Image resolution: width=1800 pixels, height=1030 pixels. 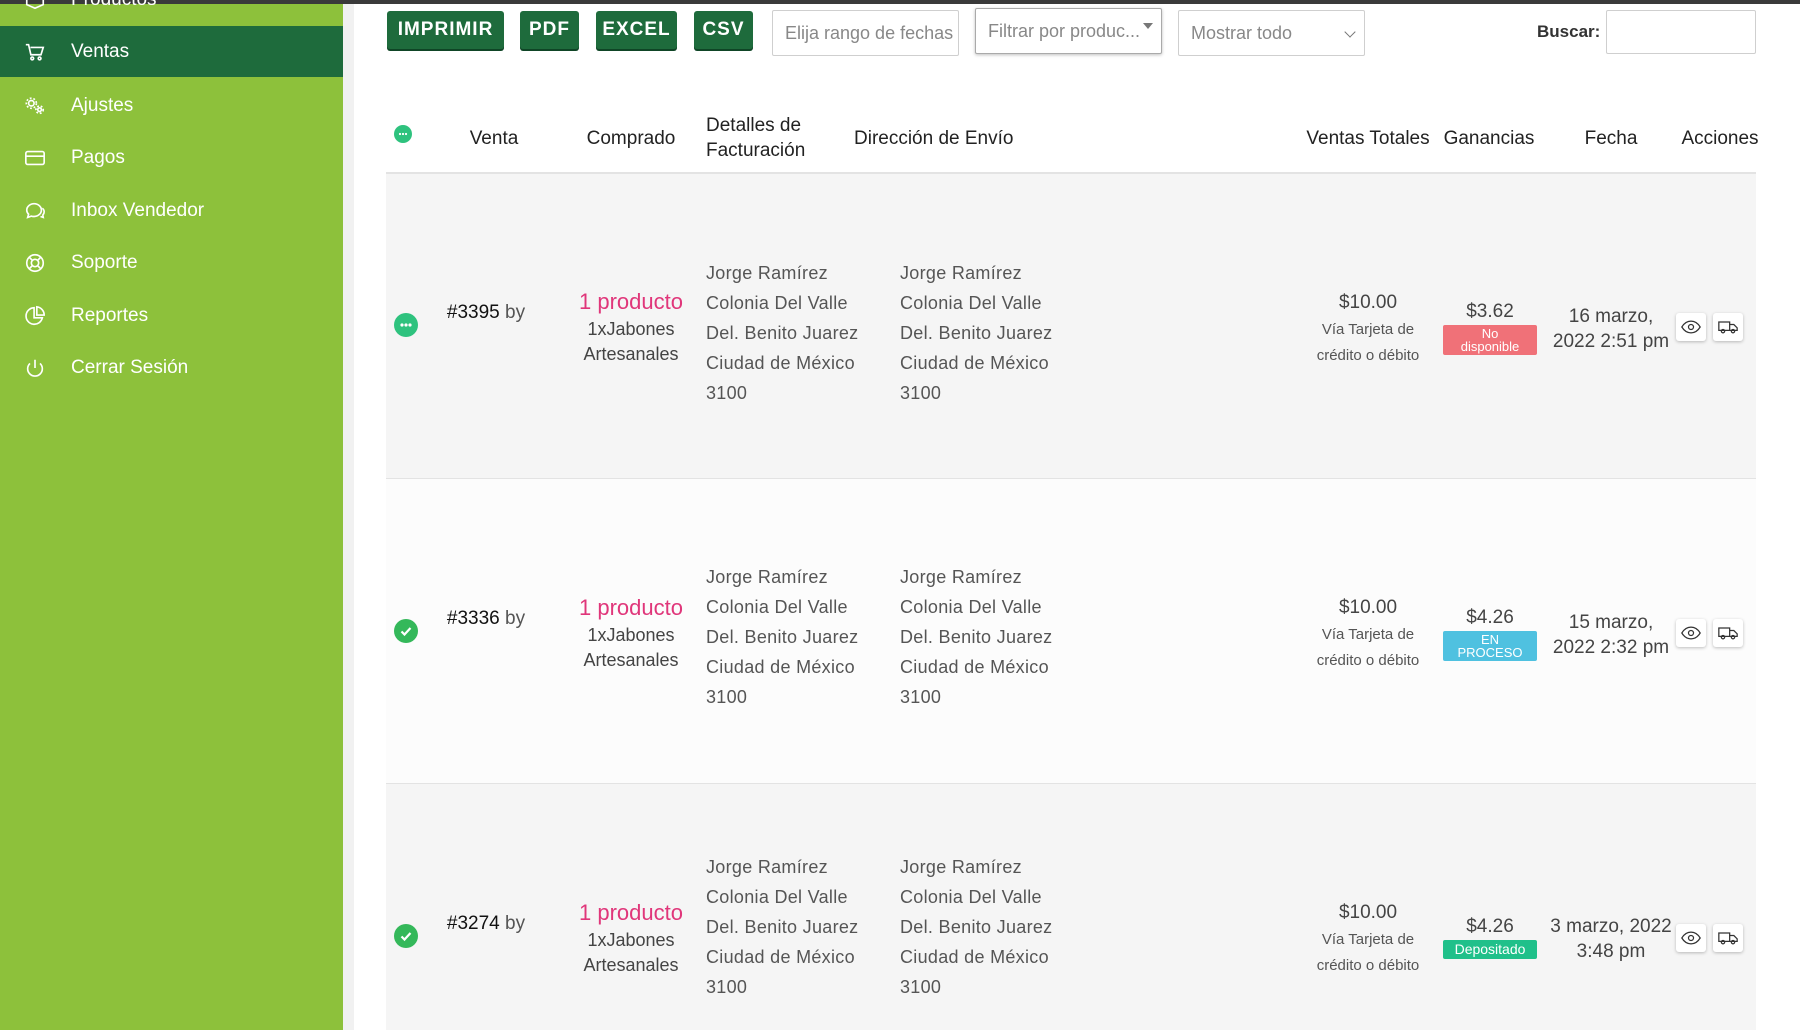 I want to click on shipping-delegacion: Del. Benito Juarez, so click(x=976, y=637).